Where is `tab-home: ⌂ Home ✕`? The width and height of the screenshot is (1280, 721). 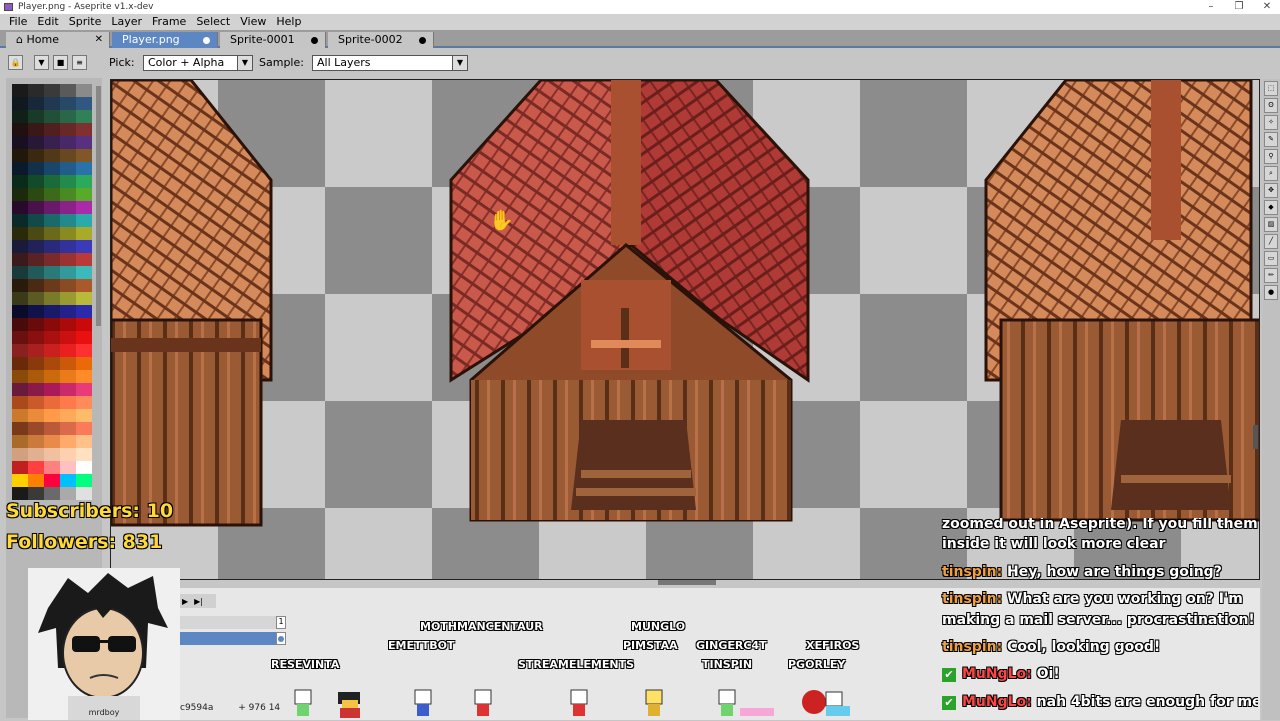 tab-home: ⌂ Home ✕ is located at coordinates (58, 40).